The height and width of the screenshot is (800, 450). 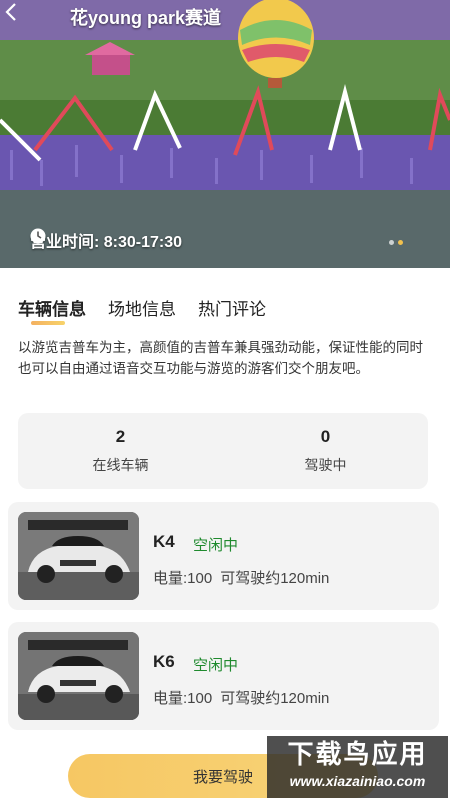 What do you see at coordinates (38, 236) in the screenshot?
I see `clock-icon` at bounding box center [38, 236].